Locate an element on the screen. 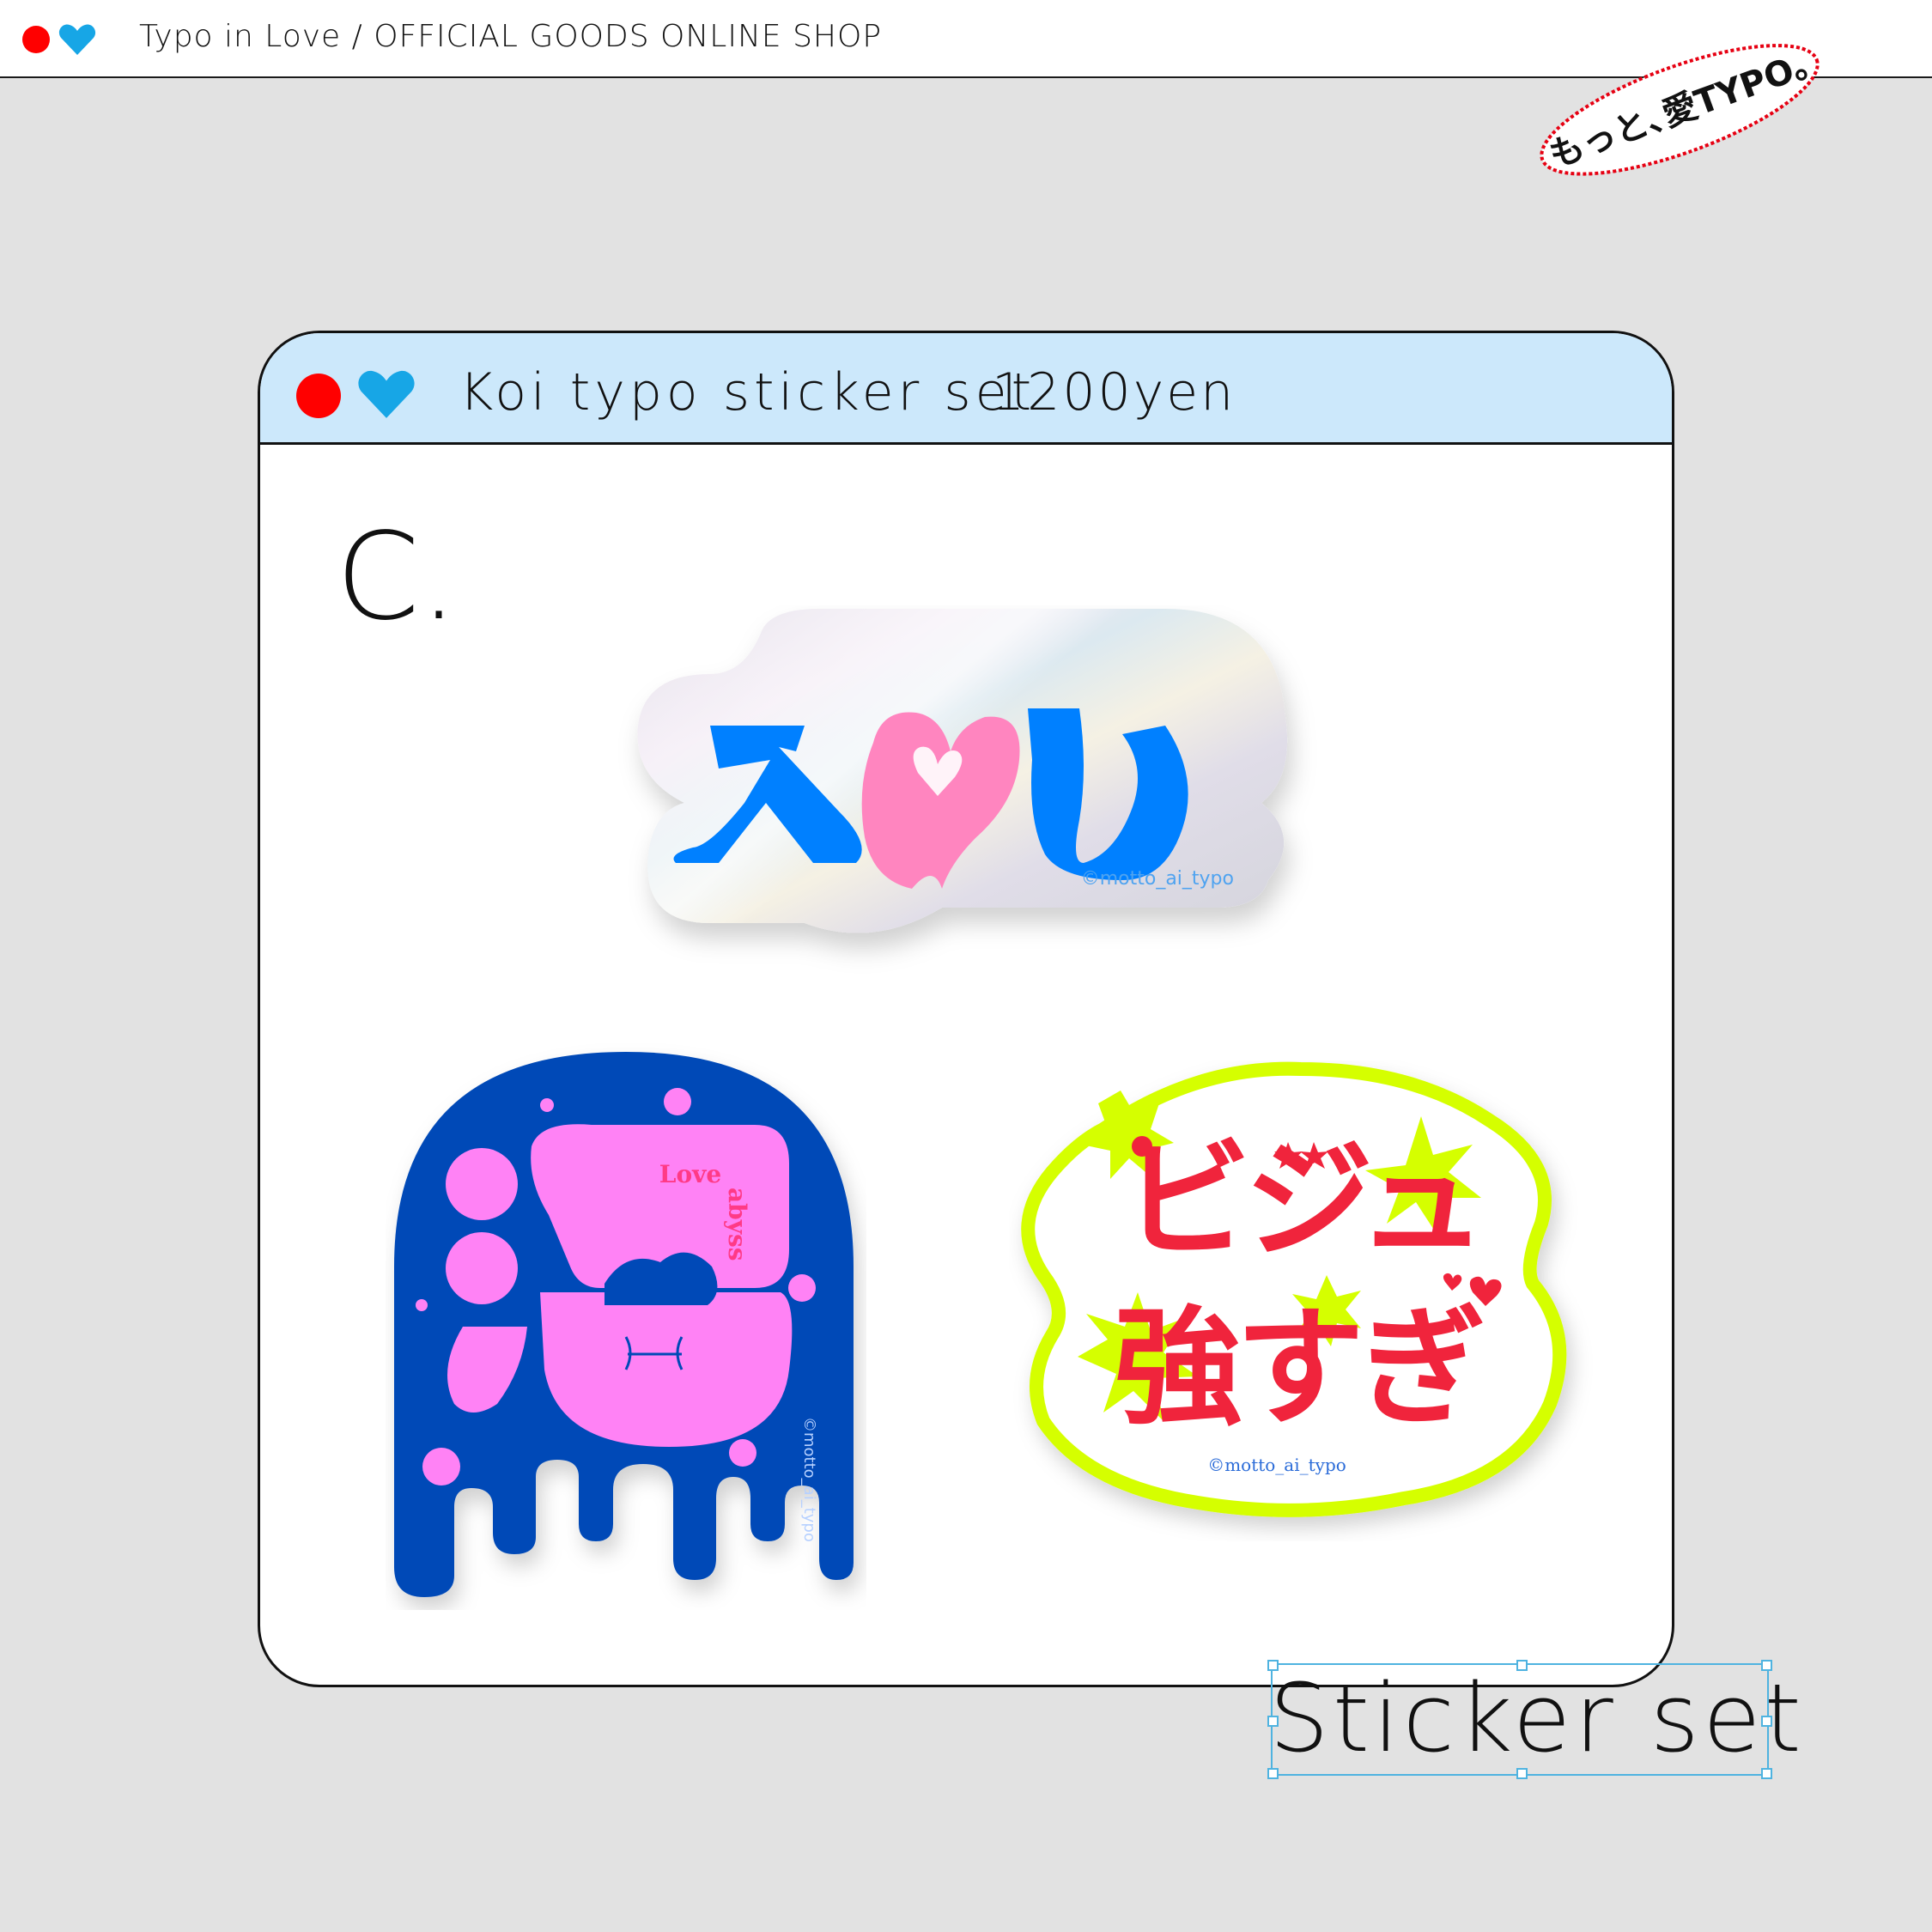  sticker-set-label: Sticker set is located at coordinates (1537, 1718).